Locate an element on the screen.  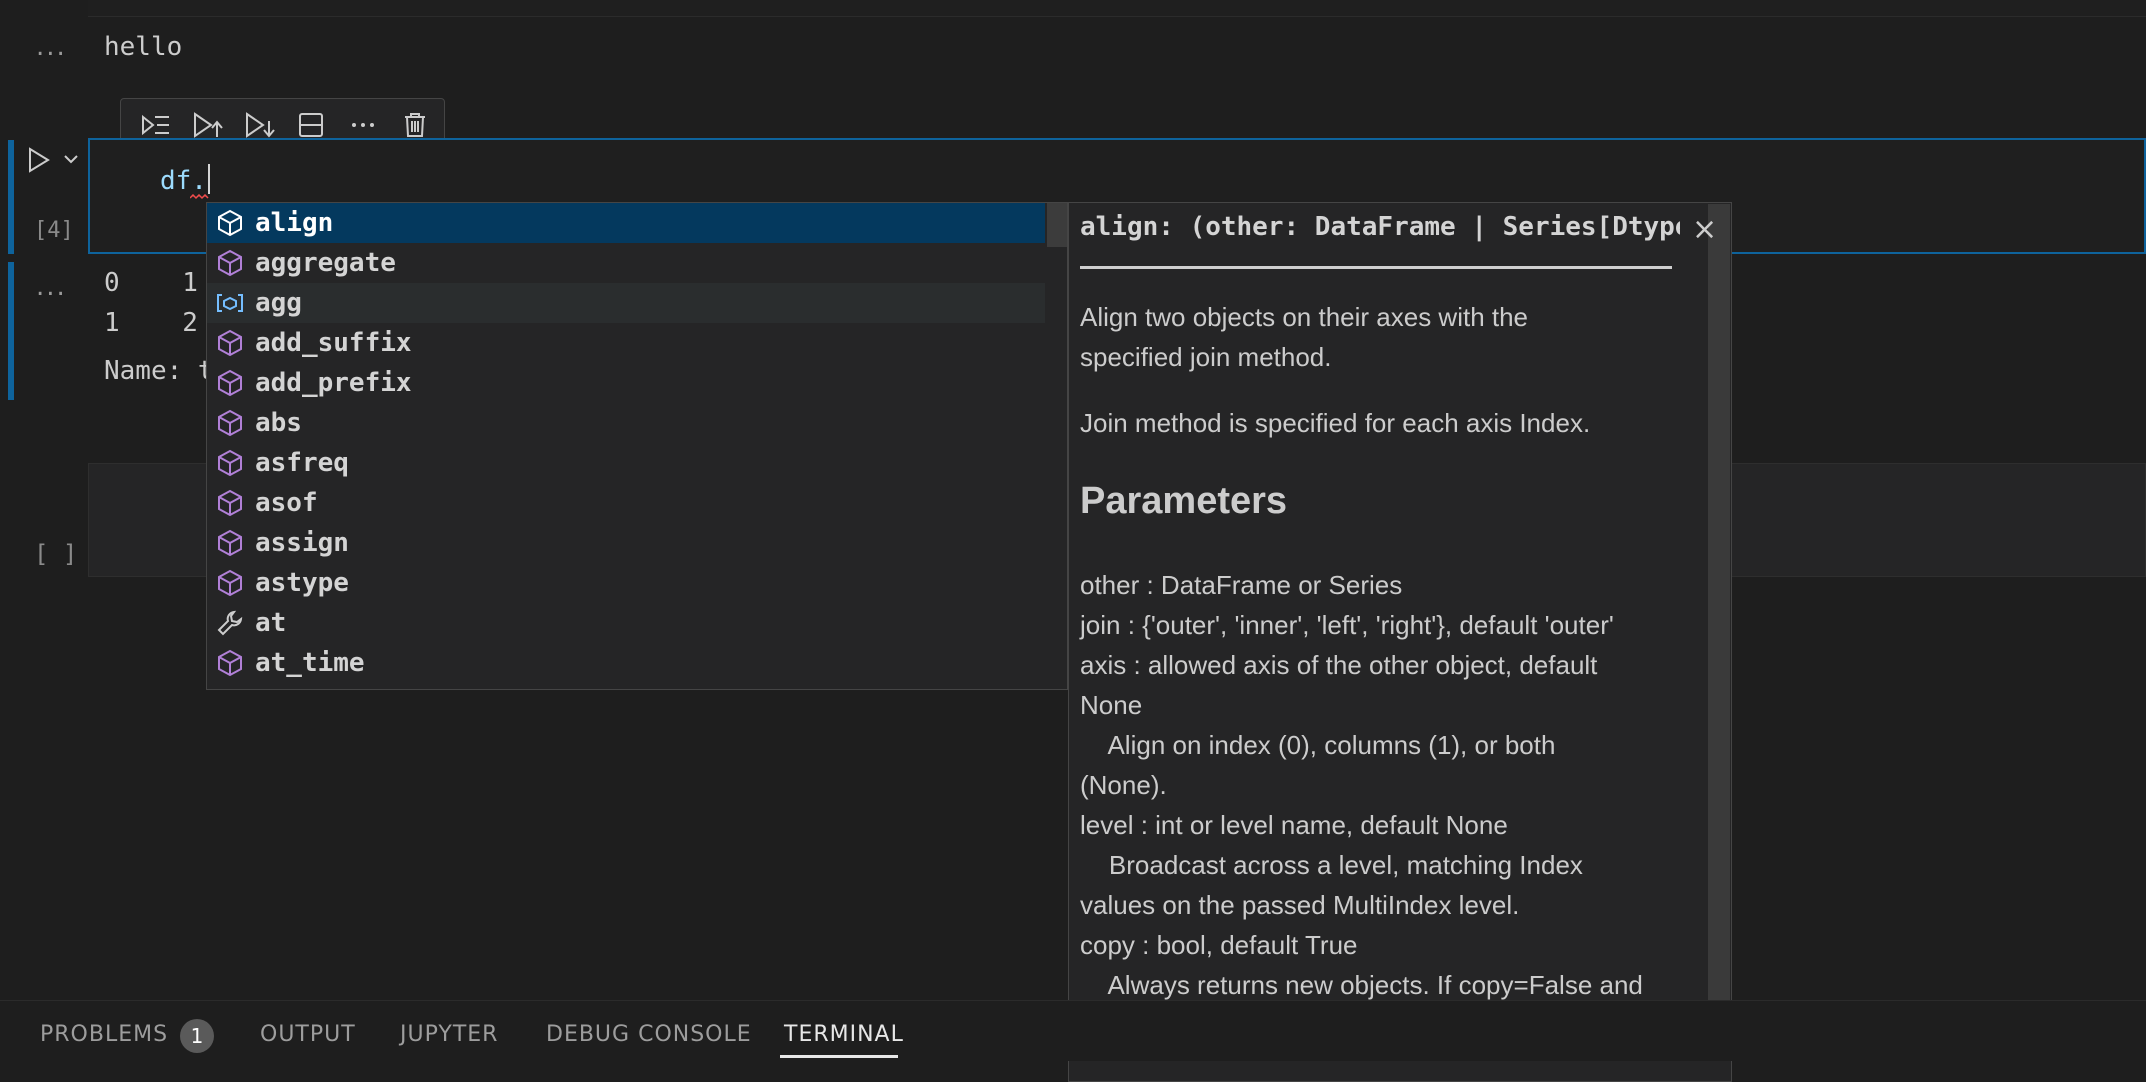
execute-below-icon is located at coordinates (260, 125).